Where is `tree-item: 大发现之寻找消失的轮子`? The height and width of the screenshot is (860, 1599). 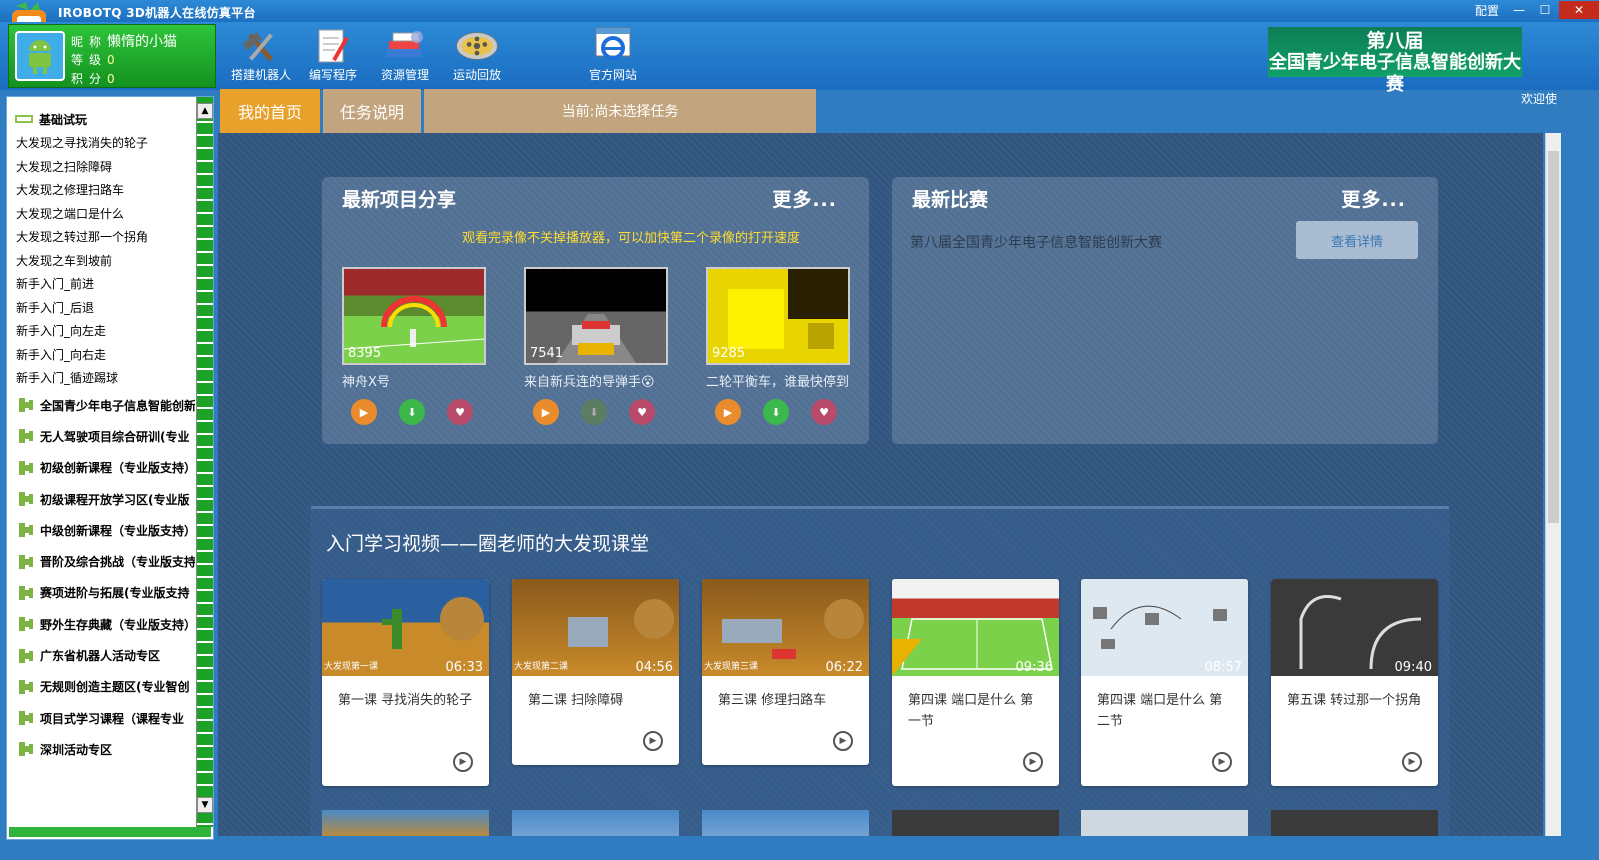 tree-item: 大发现之寻找消失的轮子 is located at coordinates (101, 143).